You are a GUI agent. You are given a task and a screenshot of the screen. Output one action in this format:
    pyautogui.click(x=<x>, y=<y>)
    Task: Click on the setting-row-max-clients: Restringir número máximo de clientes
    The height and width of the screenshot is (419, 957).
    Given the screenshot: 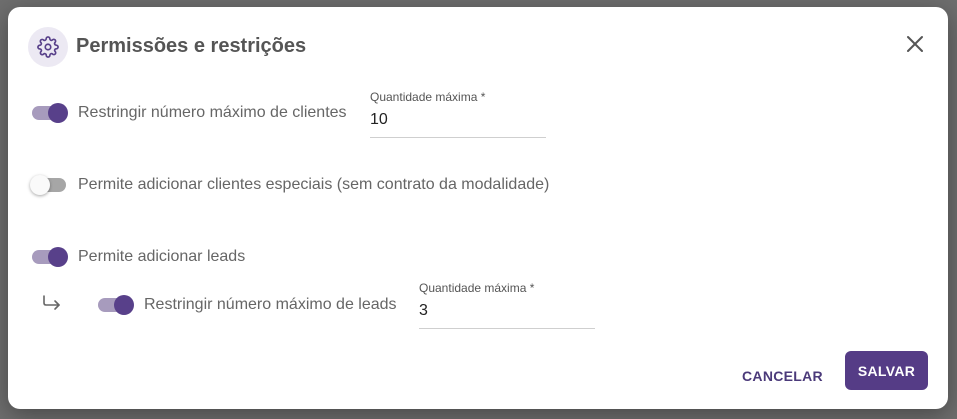 What is the action you would take?
    pyautogui.click(x=189, y=113)
    